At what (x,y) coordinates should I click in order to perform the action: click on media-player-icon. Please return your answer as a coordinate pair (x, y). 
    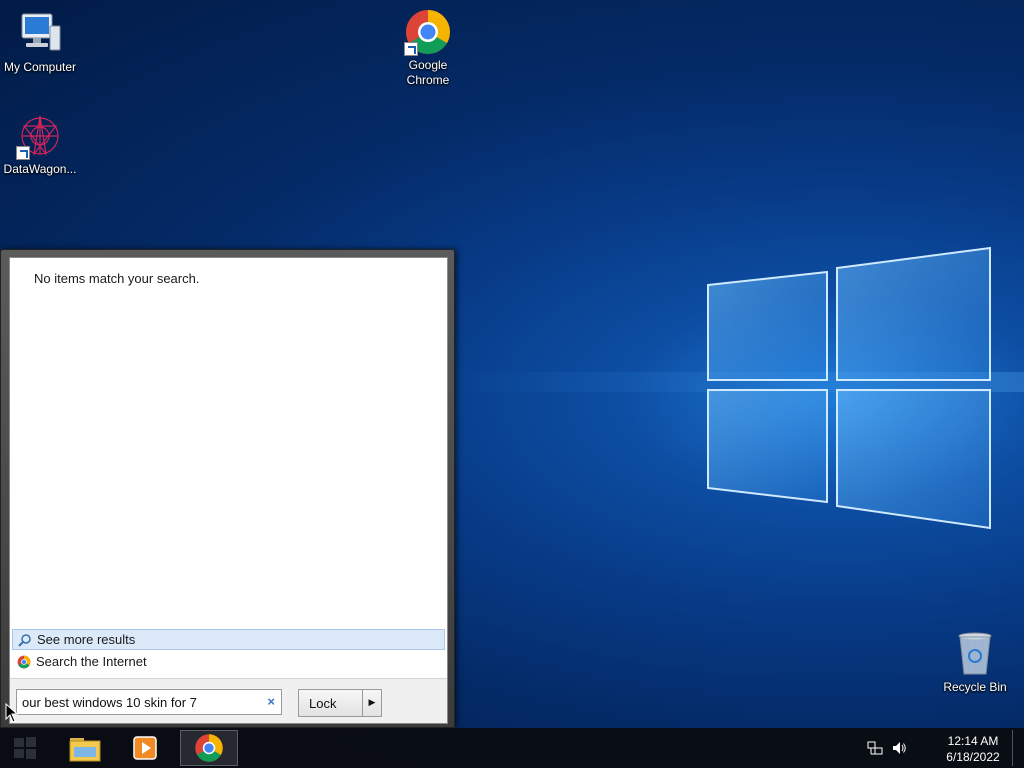
    Looking at the image, I should click on (145, 748).